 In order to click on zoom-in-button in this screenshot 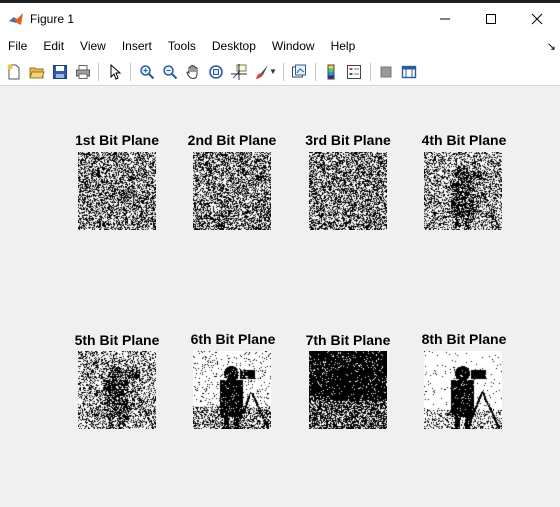, I will do `click(147, 72)`.